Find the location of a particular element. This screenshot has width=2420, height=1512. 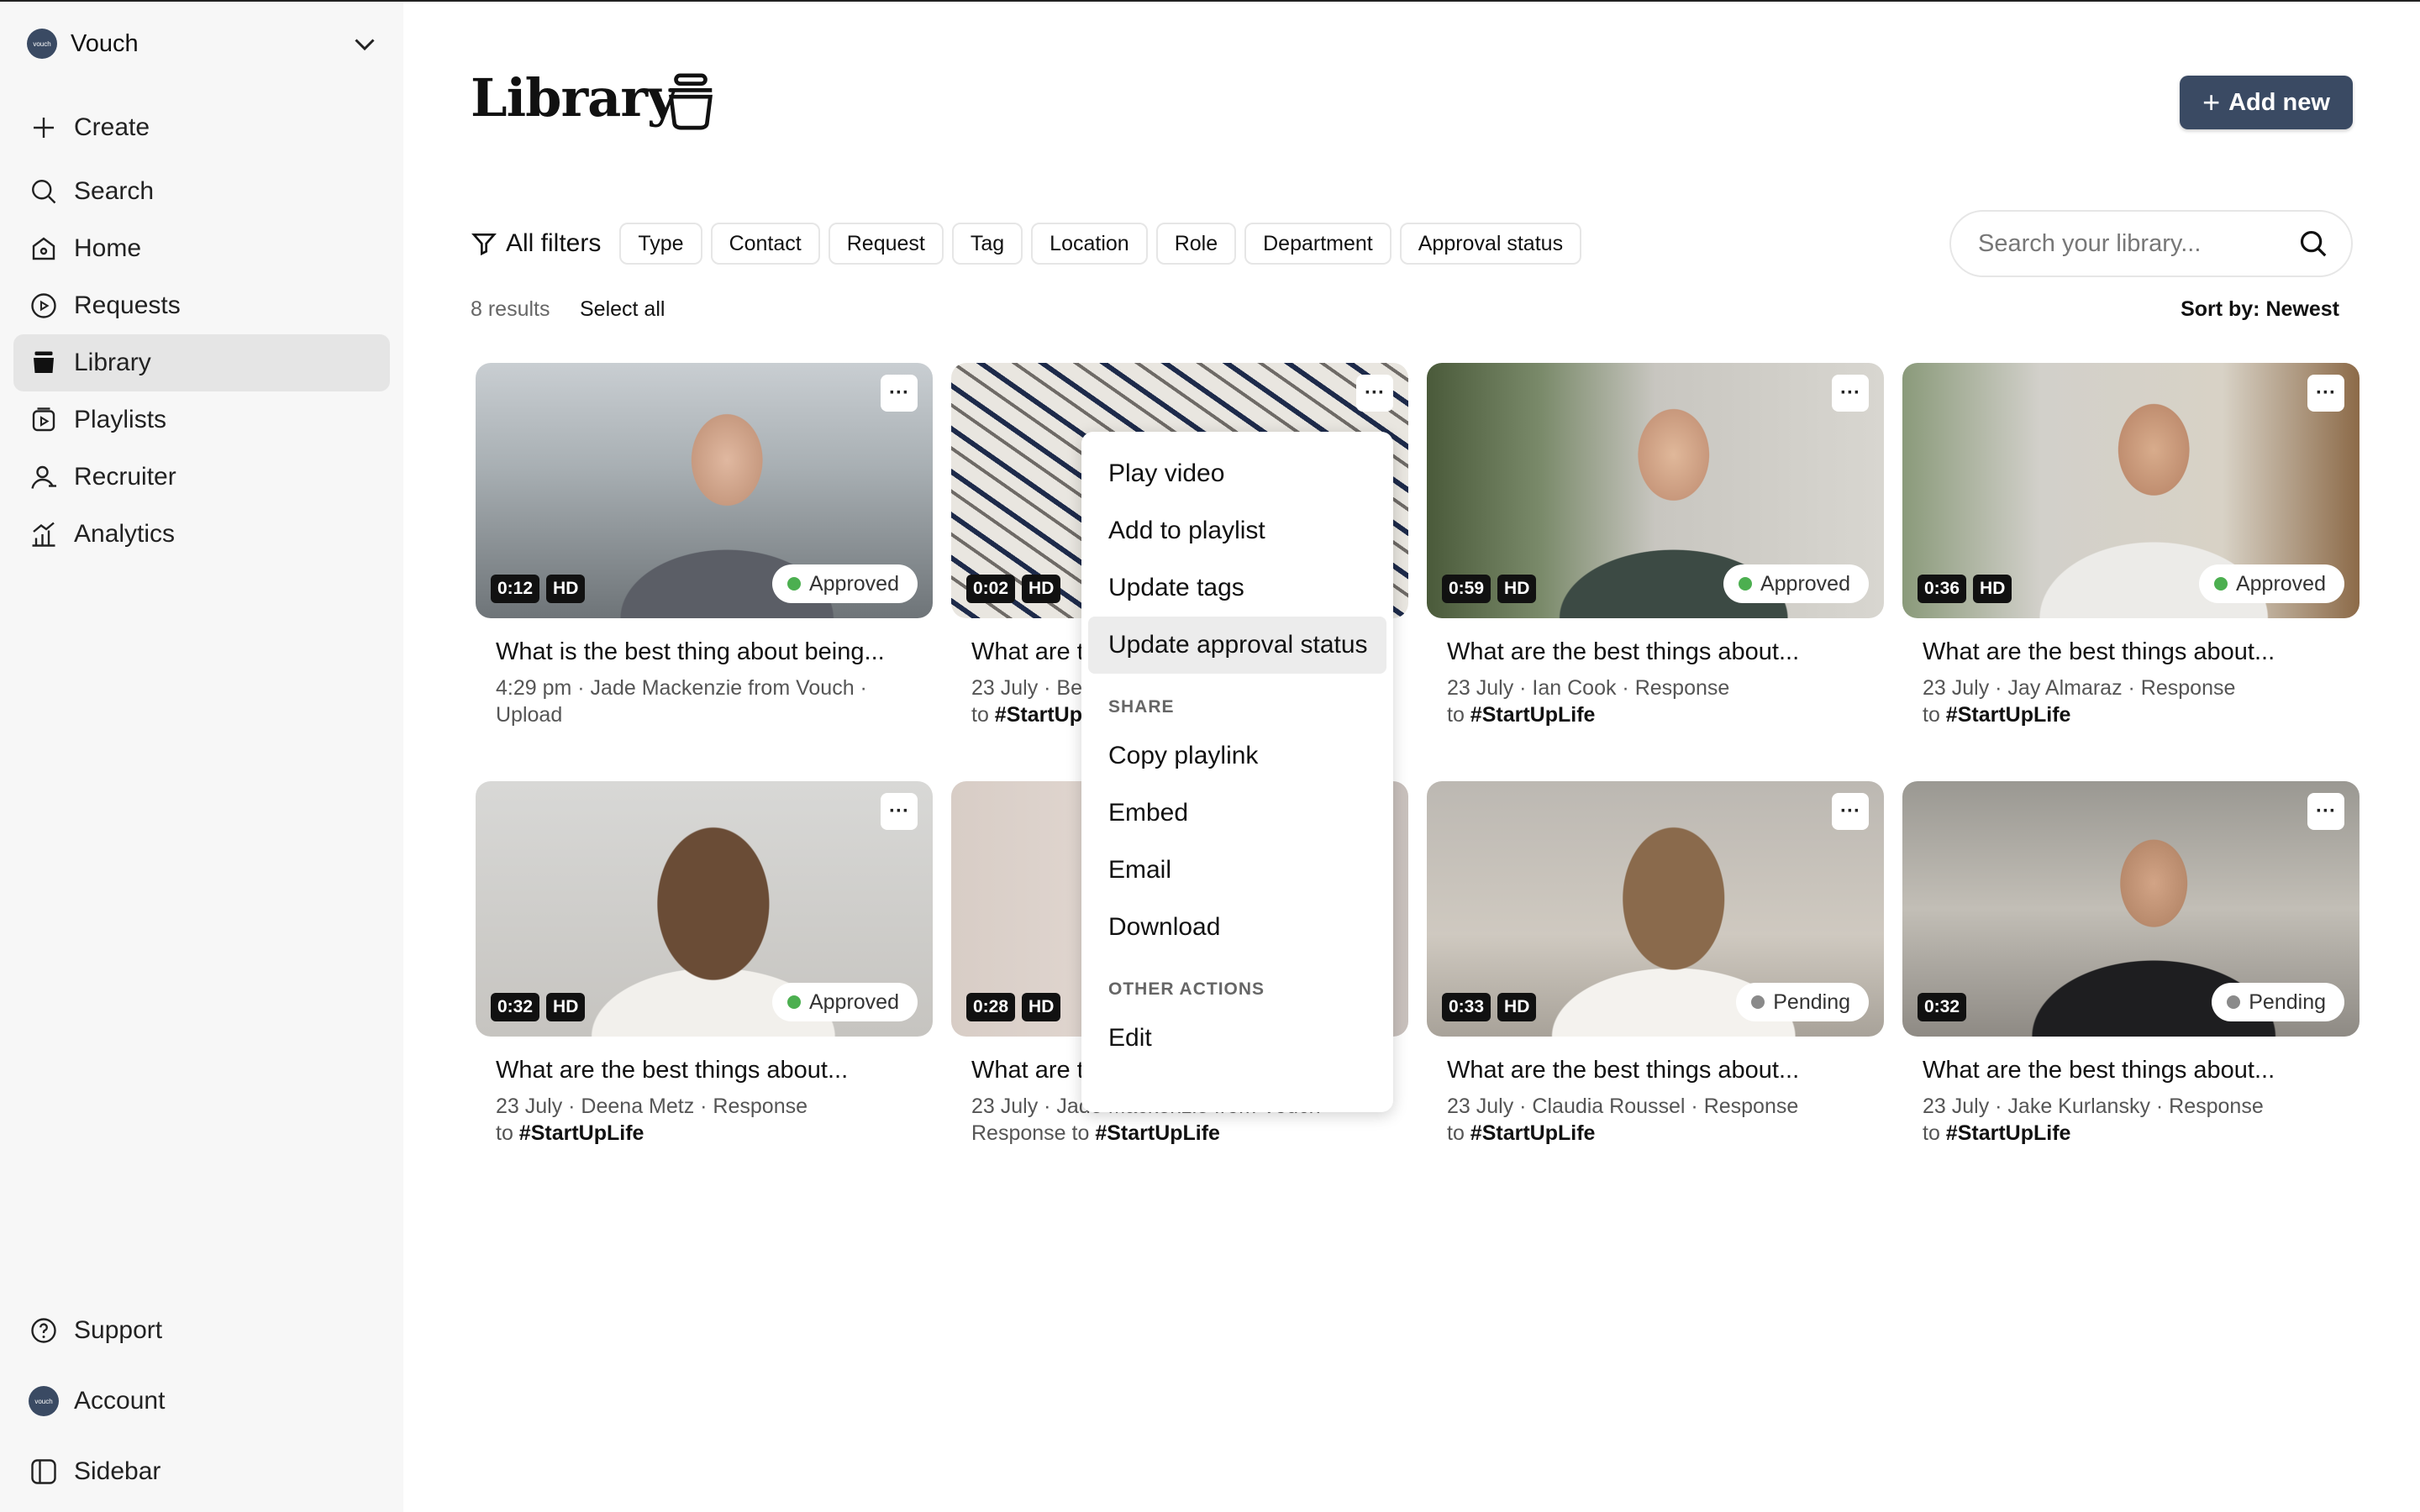

nav-requests-label: Requests is located at coordinates (128, 305).